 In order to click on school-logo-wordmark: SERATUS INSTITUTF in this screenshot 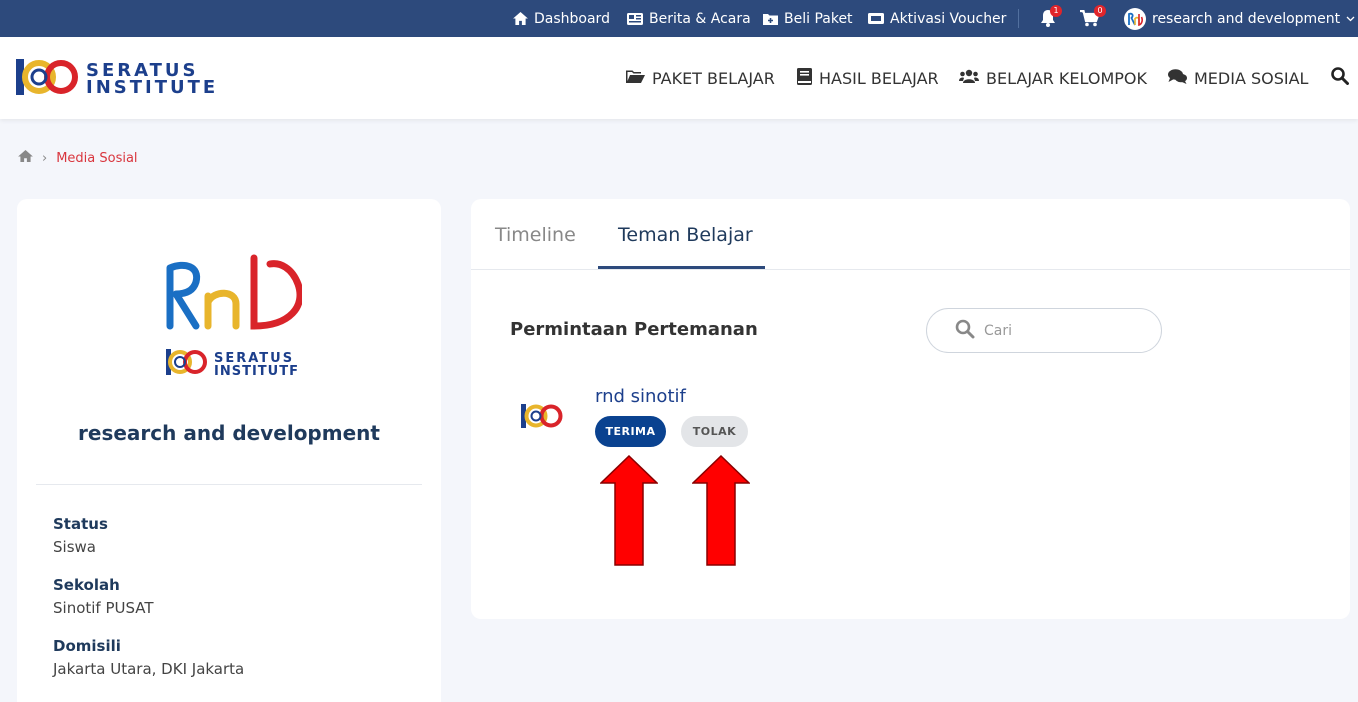, I will do `click(256, 365)`.